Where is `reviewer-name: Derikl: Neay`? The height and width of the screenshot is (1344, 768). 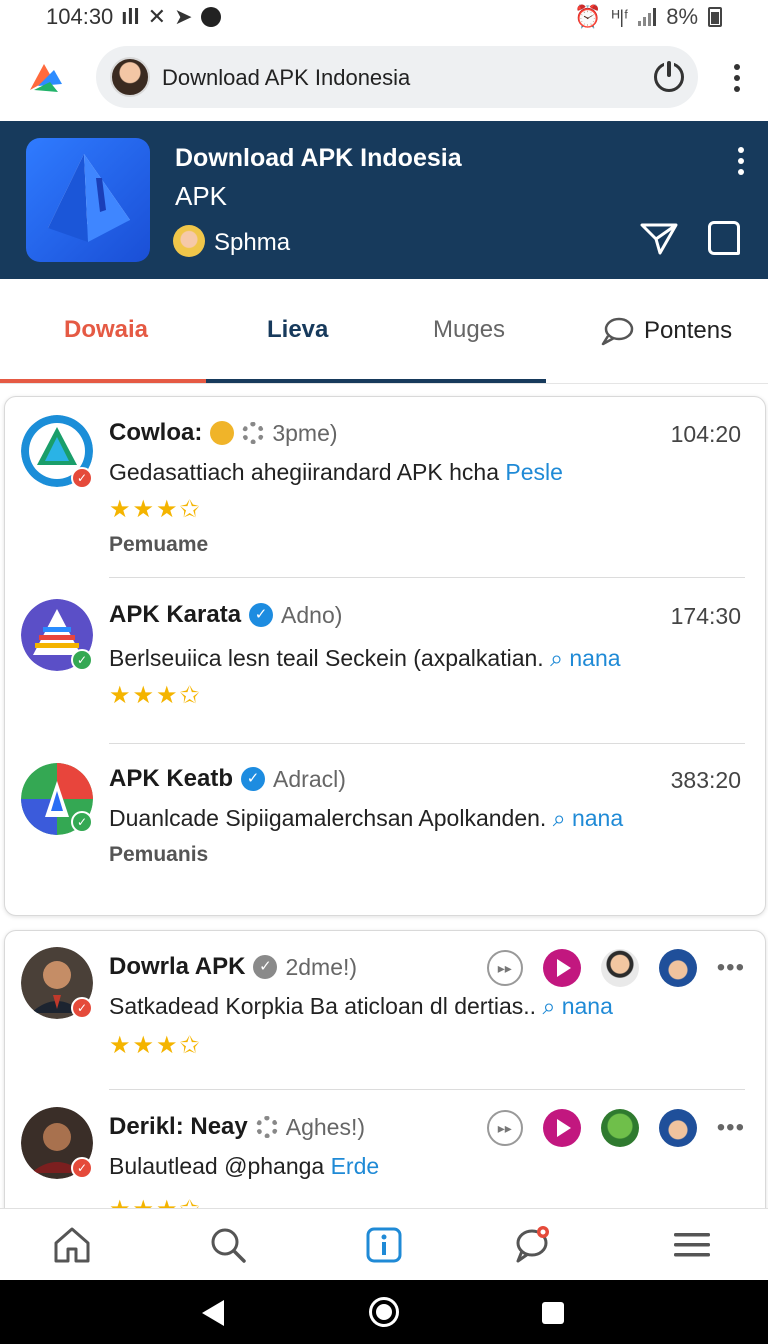 reviewer-name: Derikl: Neay is located at coordinates (178, 1127).